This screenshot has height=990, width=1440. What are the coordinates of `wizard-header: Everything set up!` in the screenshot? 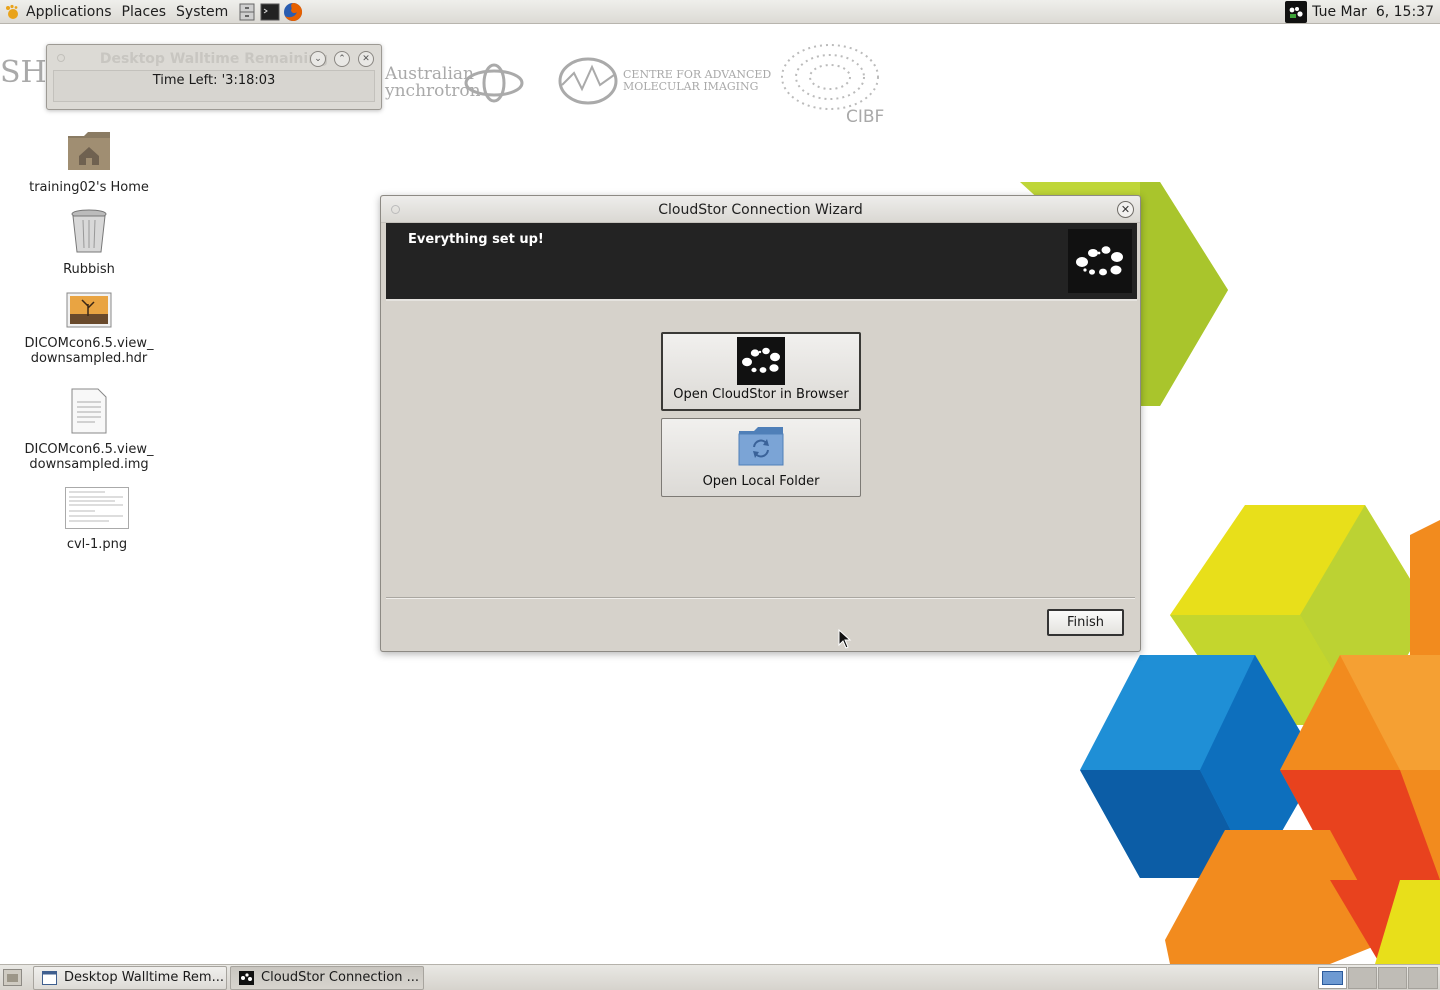 It's located at (761, 262).